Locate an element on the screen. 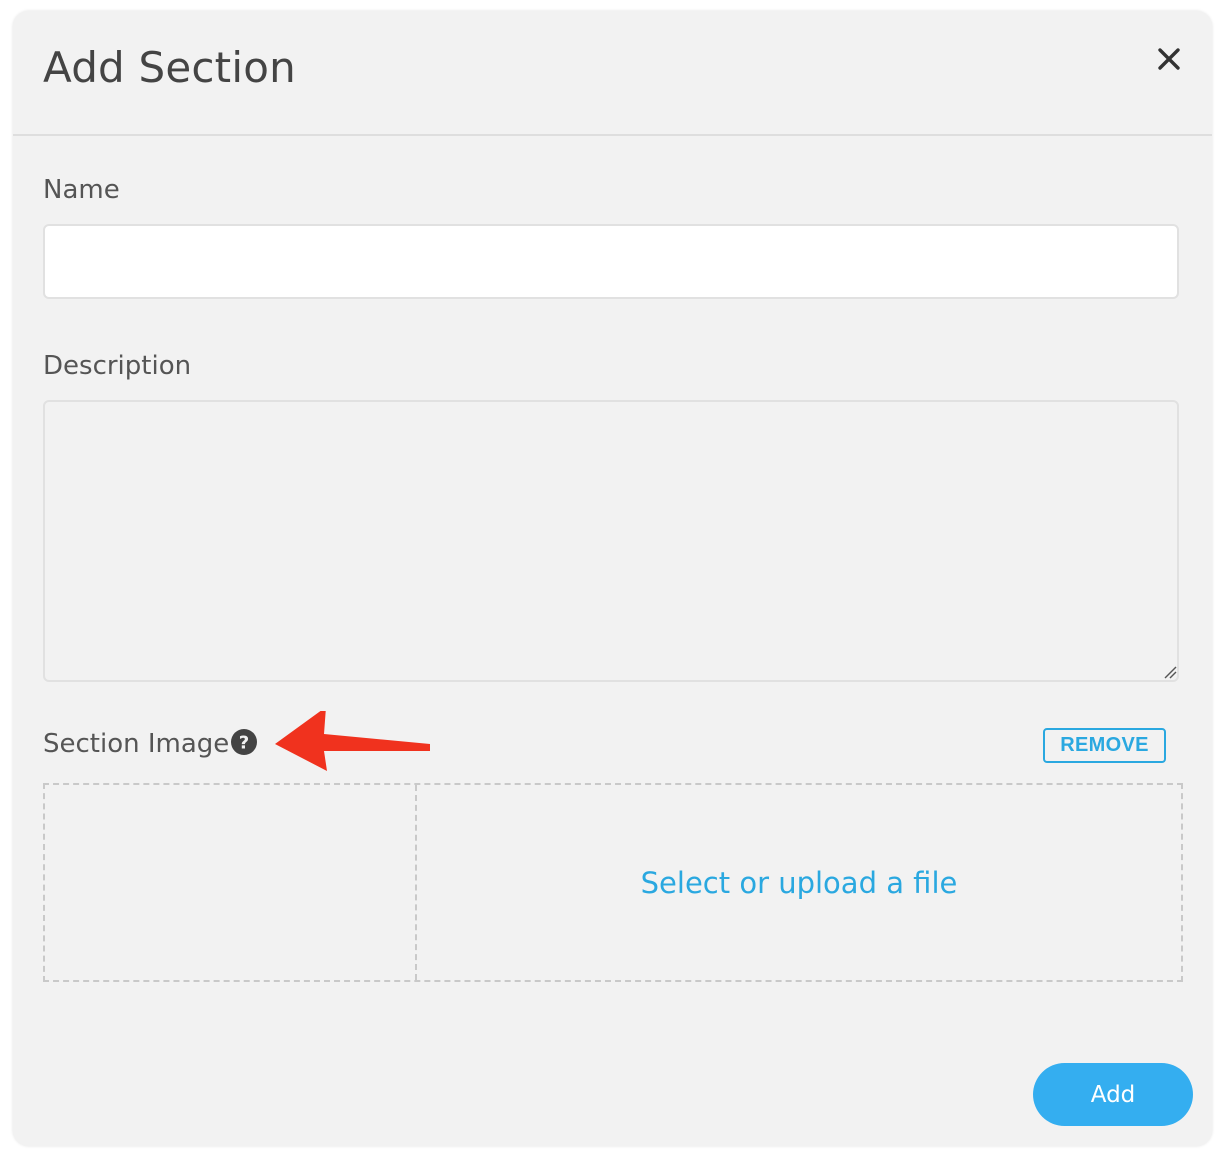 This screenshot has width=1223, height=1155. modal-title: Add Section is located at coordinates (169, 67).